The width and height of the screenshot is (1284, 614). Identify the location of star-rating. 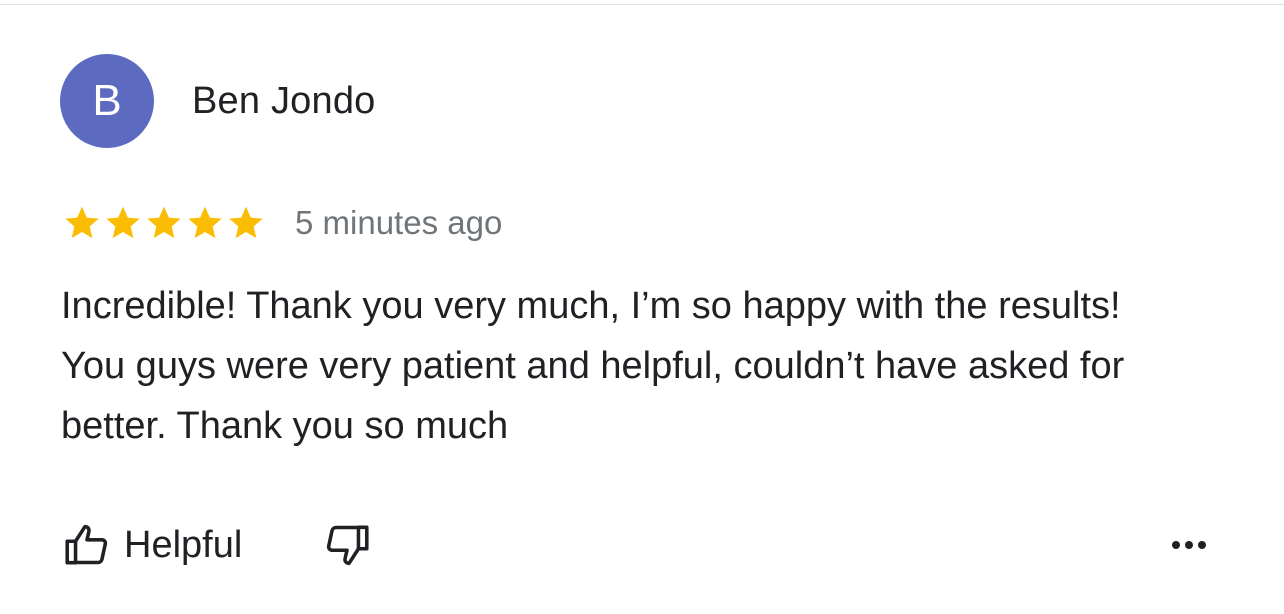
(164, 223).